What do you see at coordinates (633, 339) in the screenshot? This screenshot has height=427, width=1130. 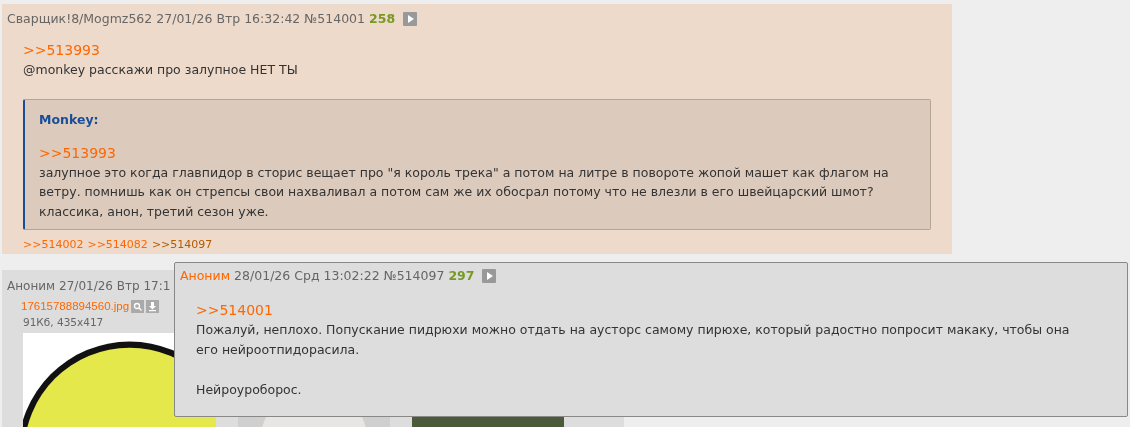 I see `post-text: Пожалуй, неплохо. Попускание пидрюхи можно отдать на аусторс самому пирюхе, который радостно попросит макаку, чтобы она его нейроотпидорасила.` at bounding box center [633, 339].